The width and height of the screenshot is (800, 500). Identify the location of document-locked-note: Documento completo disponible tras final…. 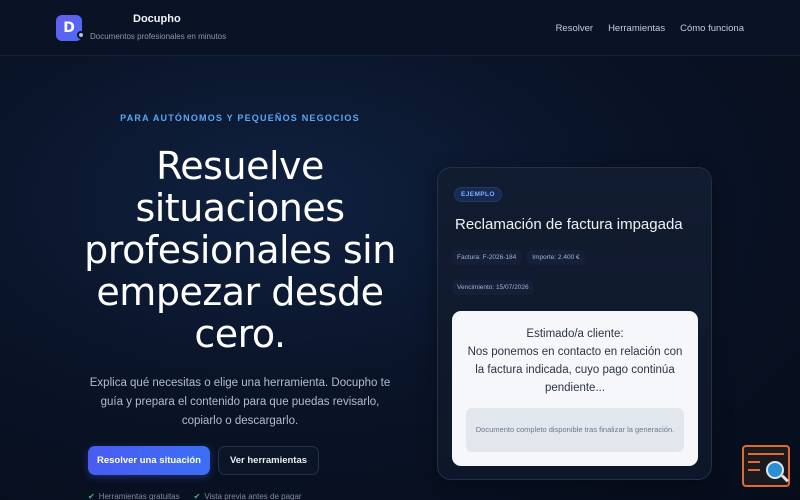
(575, 430).